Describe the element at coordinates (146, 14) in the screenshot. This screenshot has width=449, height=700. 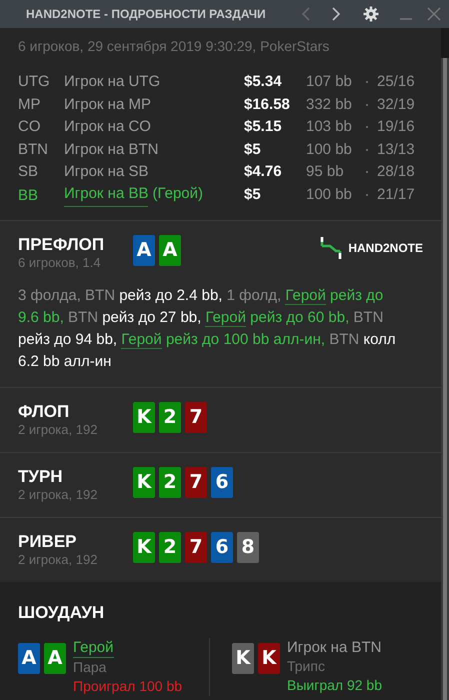
I see `window-title: HAND2NOTE - ПОДРОБНОСТИ РАЗДАЧИ` at that location.